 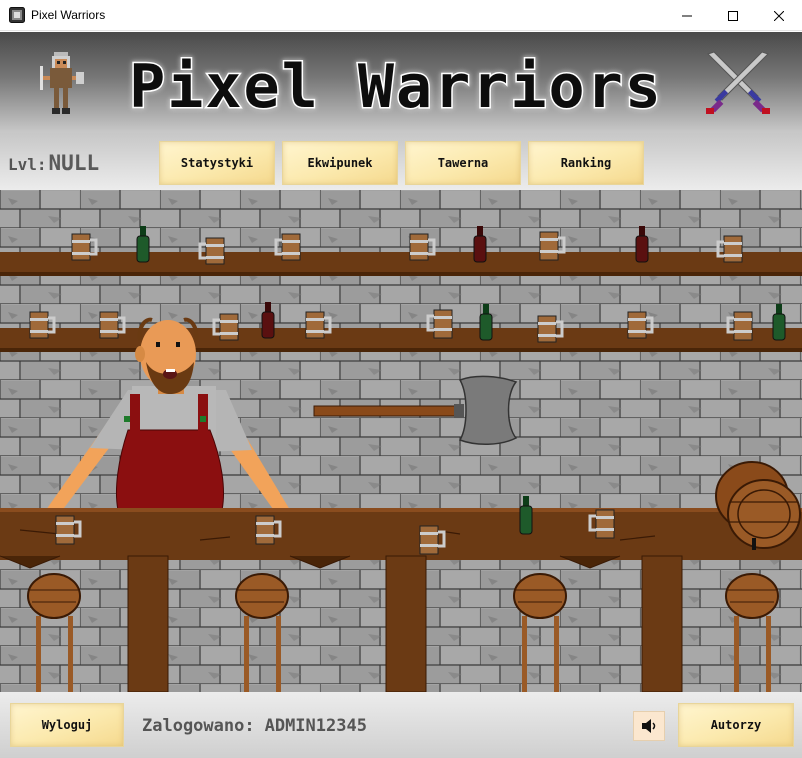 I want to click on sound-toggle-button, so click(x=649, y=726).